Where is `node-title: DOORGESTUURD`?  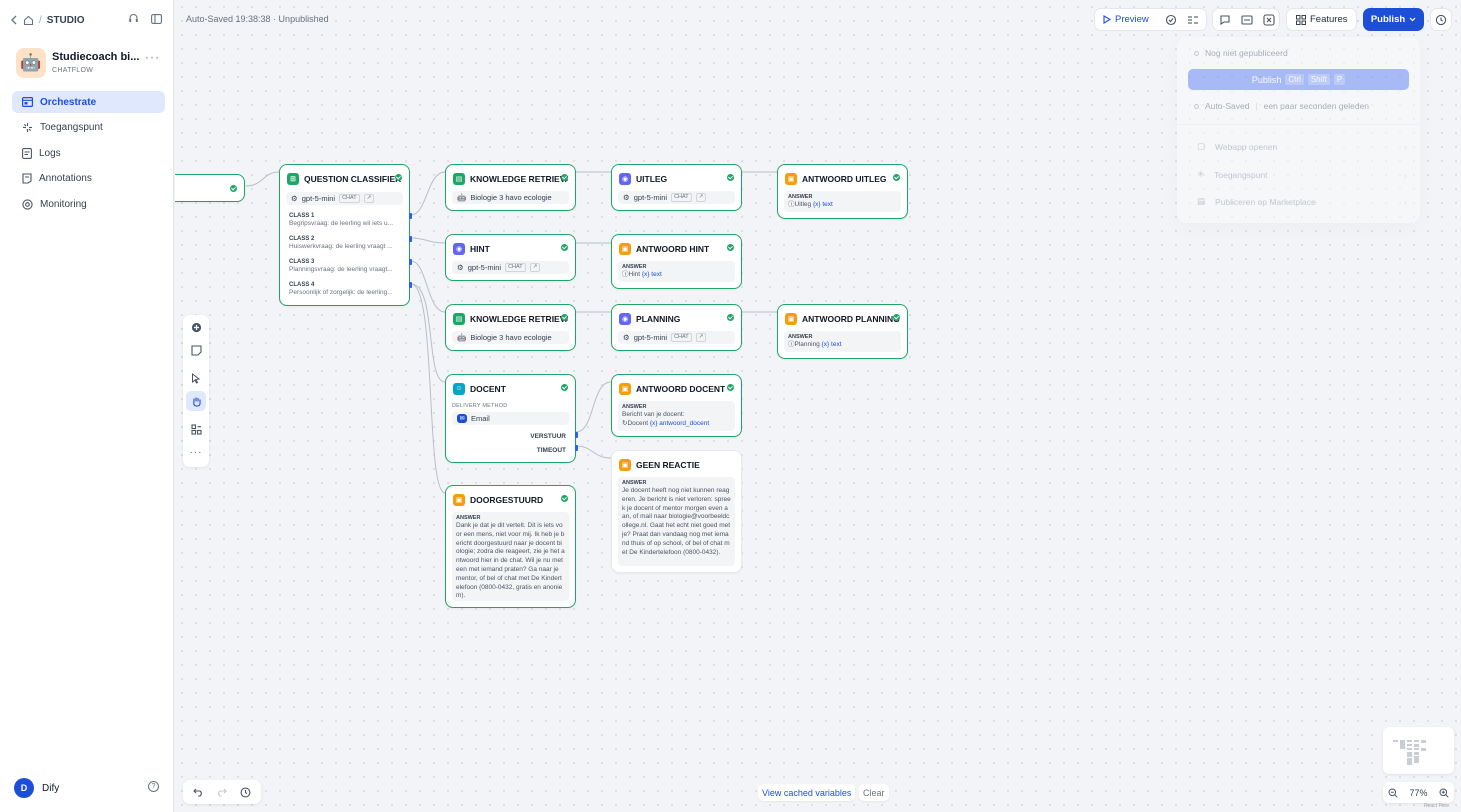
node-title: DOORGESTUURD is located at coordinates (507, 499).